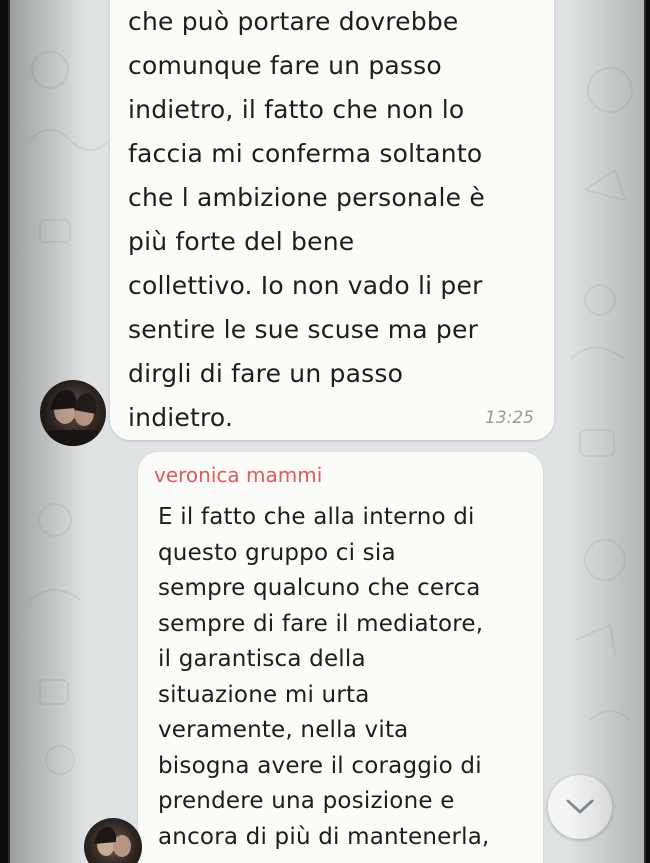 This screenshot has height=863, width=650. Describe the element at coordinates (73, 417) in the screenshot. I see `avatar-photo` at that location.